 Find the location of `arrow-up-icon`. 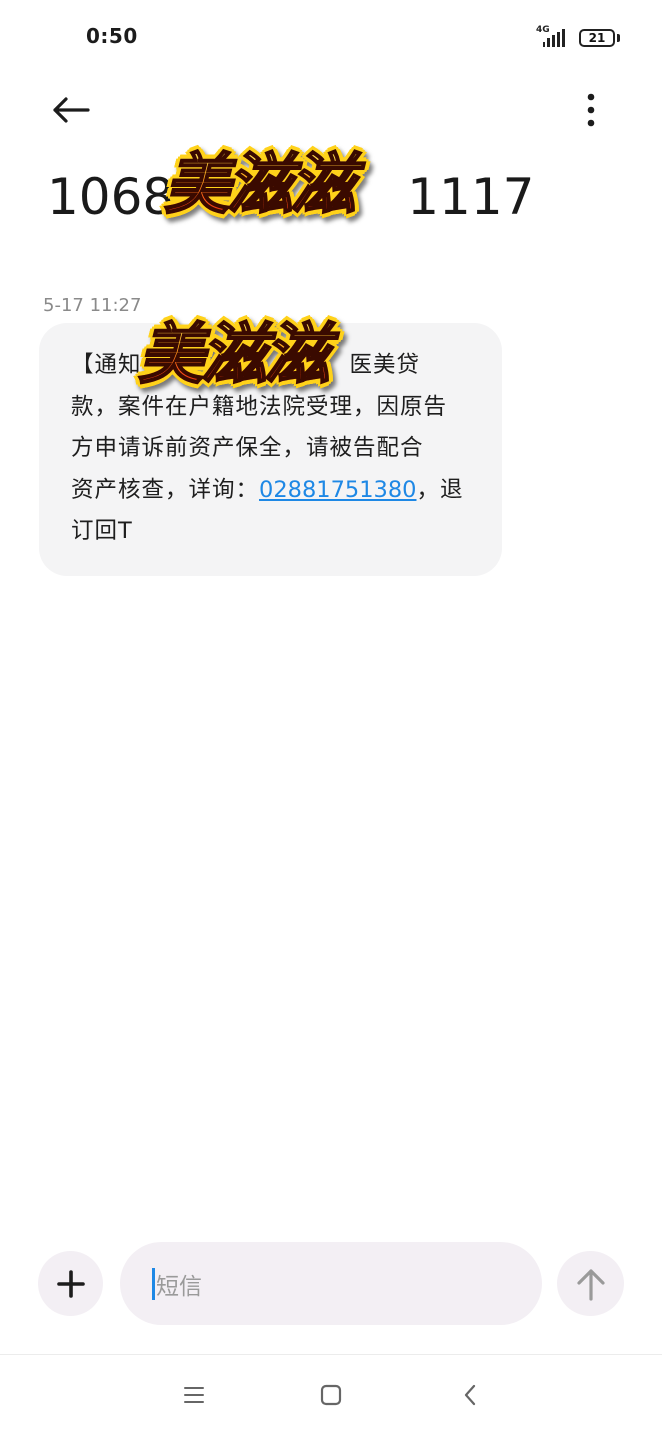

arrow-up-icon is located at coordinates (590, 1284).